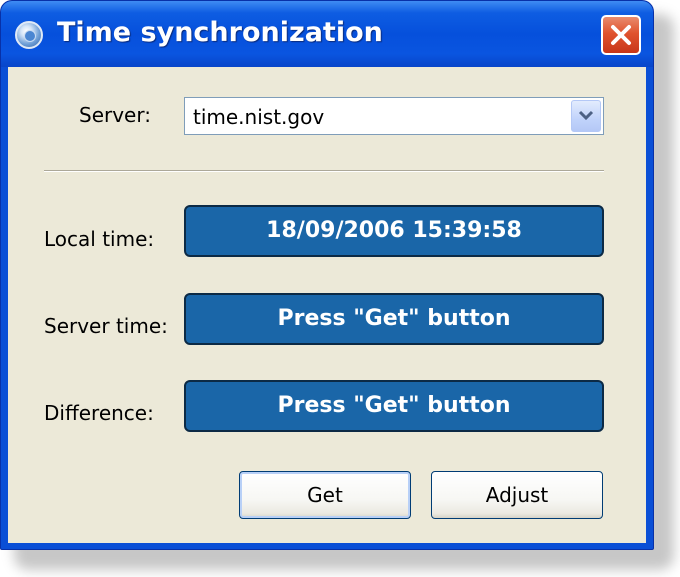  I want to click on divider, so click(324, 171).